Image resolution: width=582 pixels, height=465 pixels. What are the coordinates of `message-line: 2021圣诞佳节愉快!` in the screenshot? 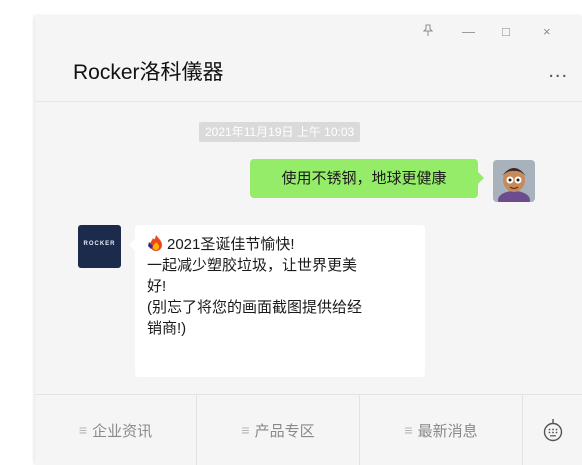 It's located at (281, 244).